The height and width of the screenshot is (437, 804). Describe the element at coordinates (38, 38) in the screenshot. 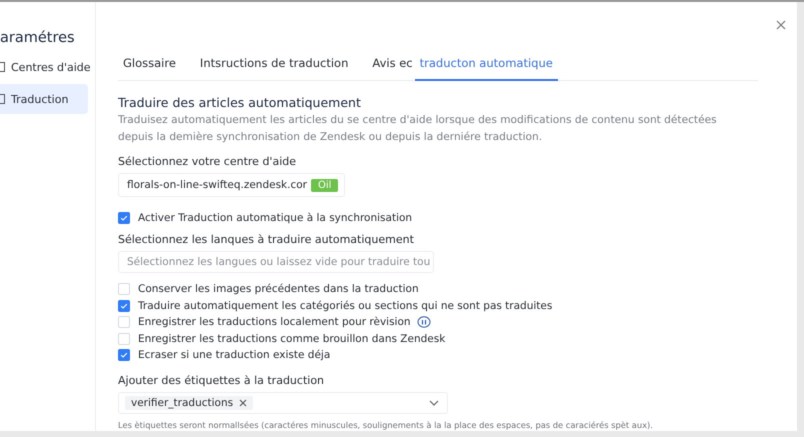

I see `sidebar-title: aramétres` at that location.